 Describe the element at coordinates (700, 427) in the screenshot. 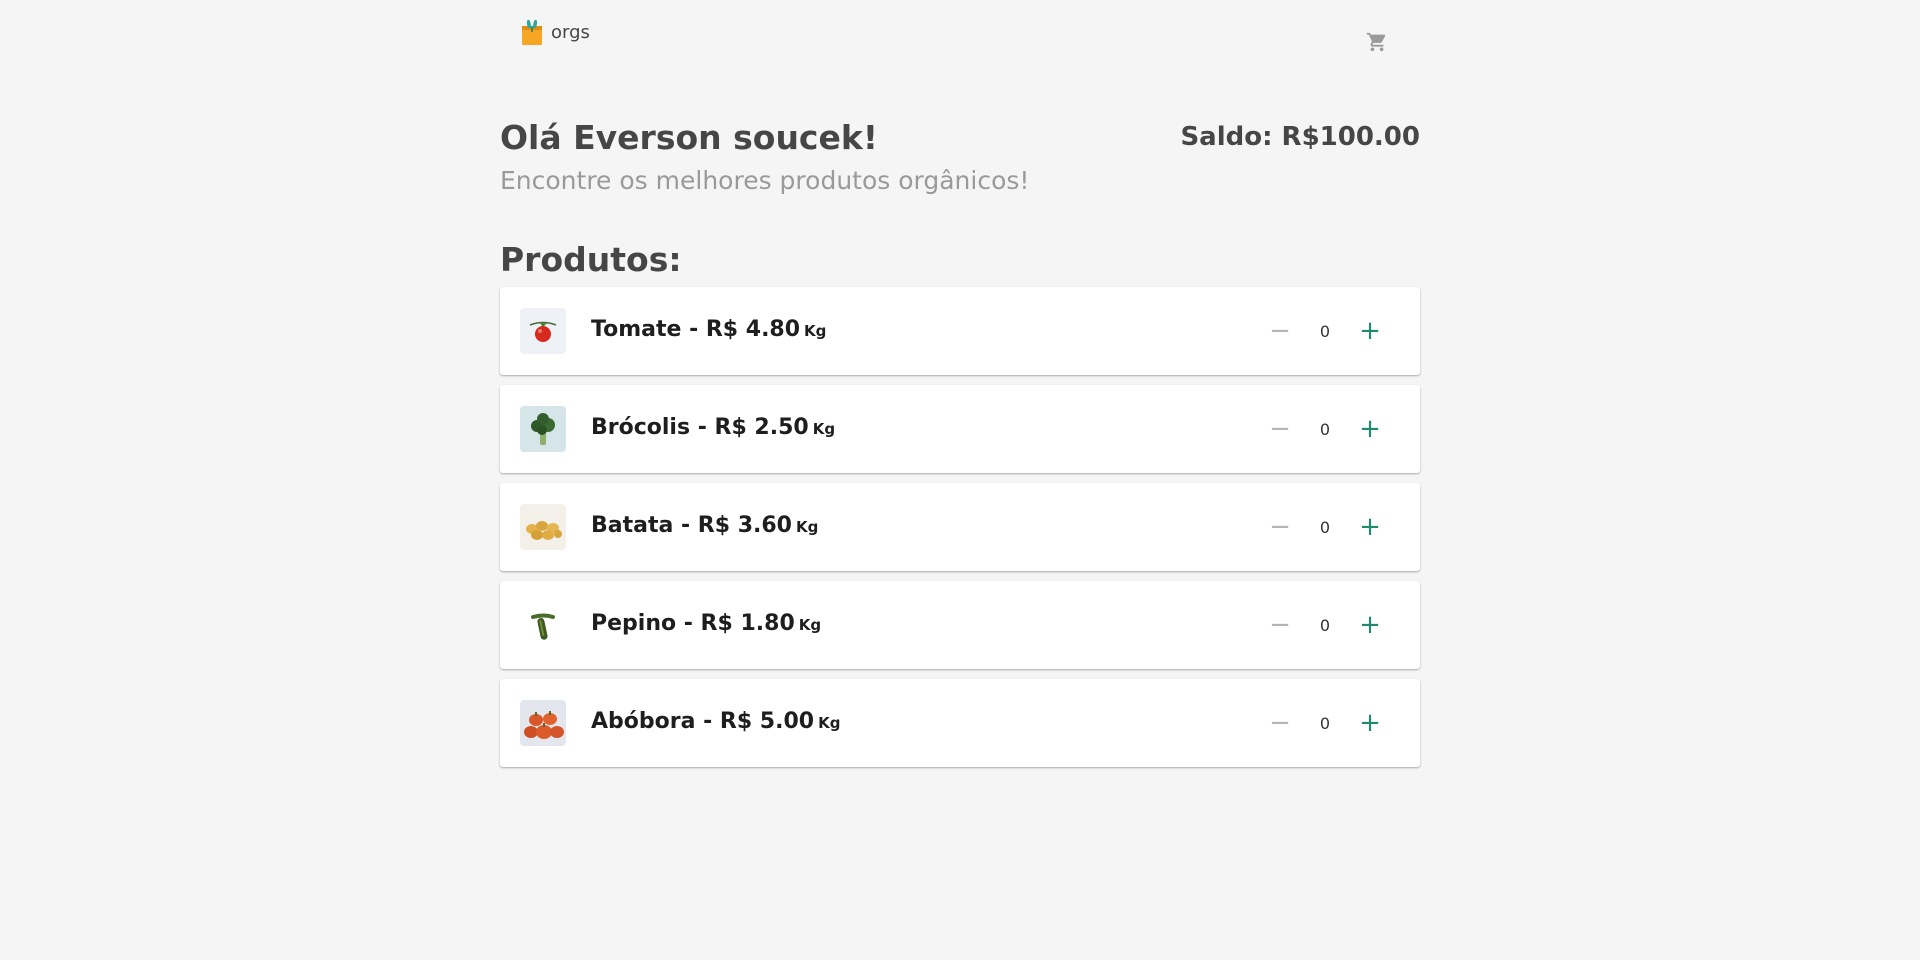

I see `product-label: Brócolis - R$ 2.50` at that location.